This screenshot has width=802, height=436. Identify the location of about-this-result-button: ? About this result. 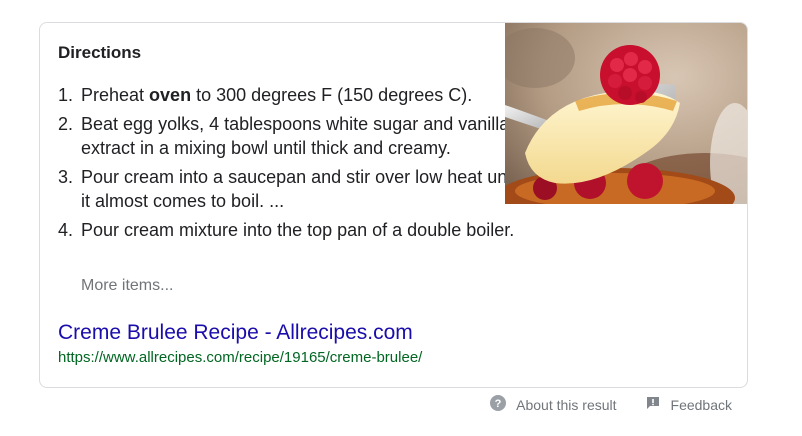
(553, 404).